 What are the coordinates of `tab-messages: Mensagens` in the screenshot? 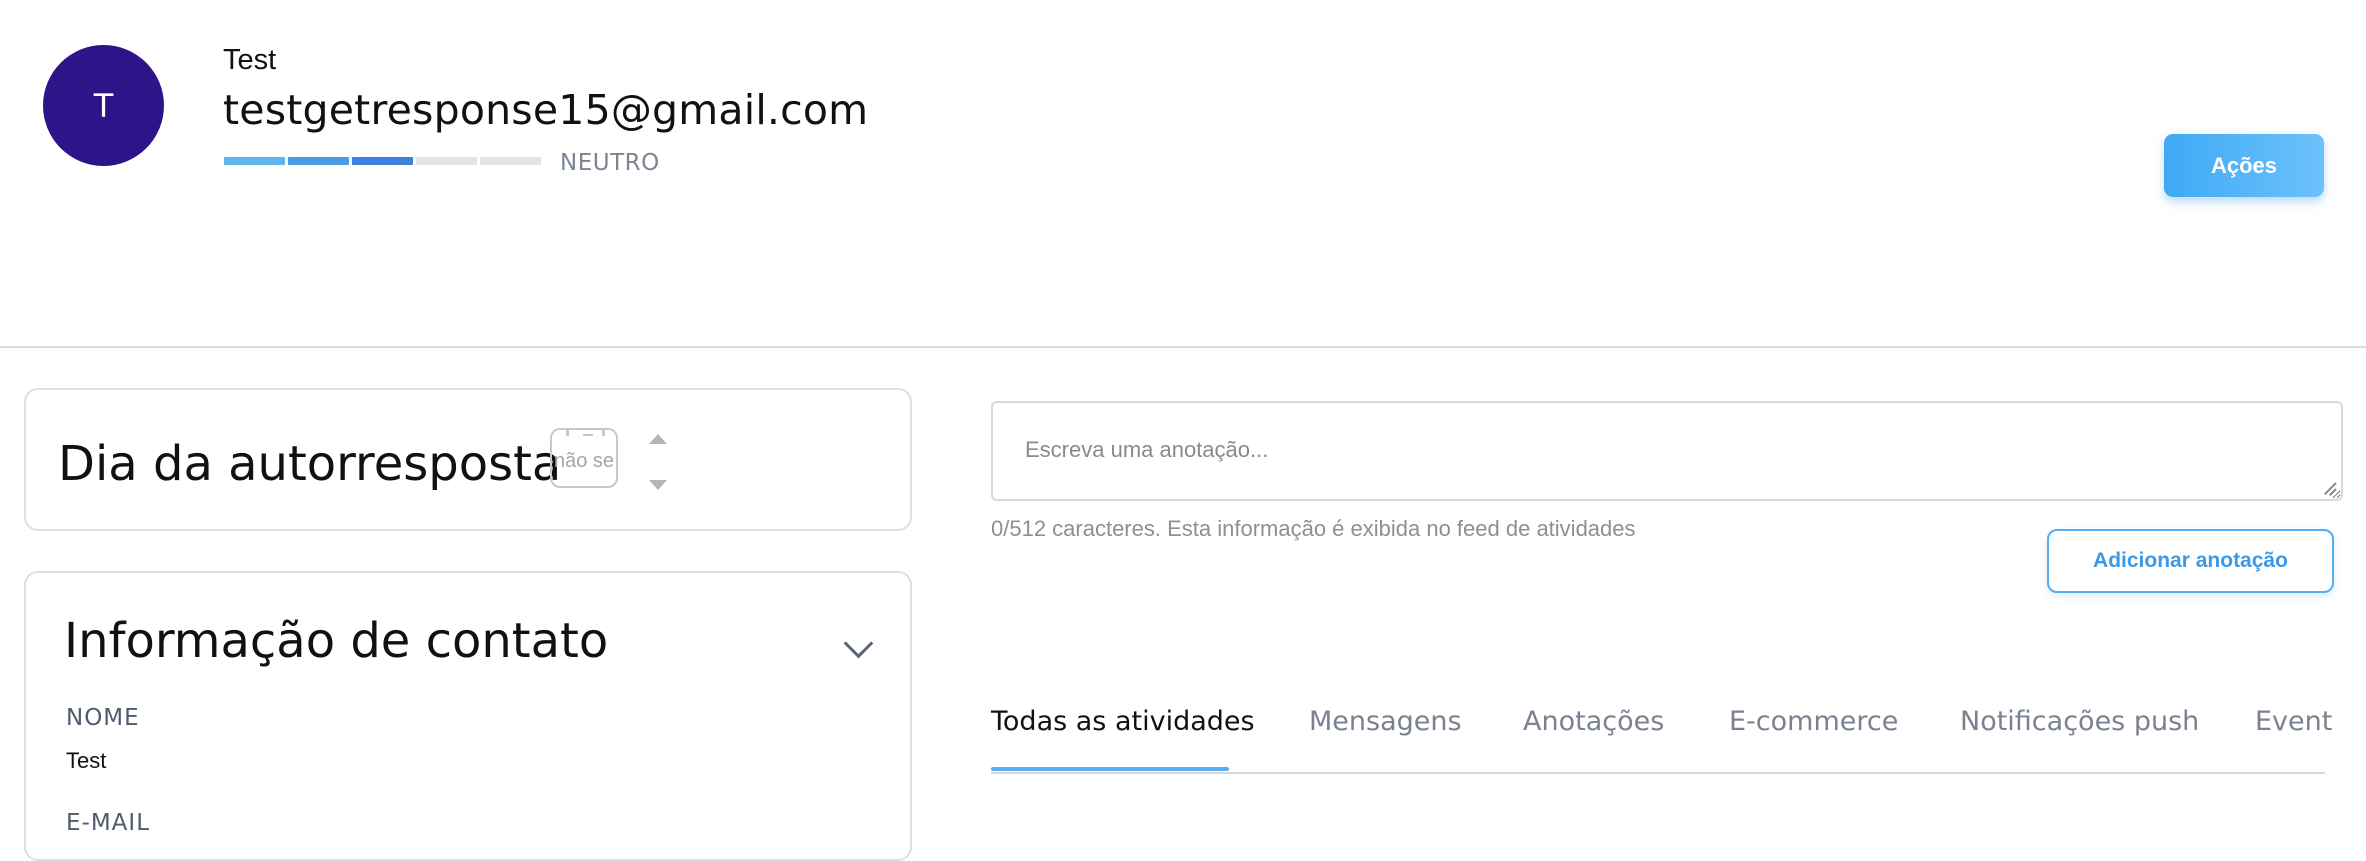 It's located at (1385, 721).